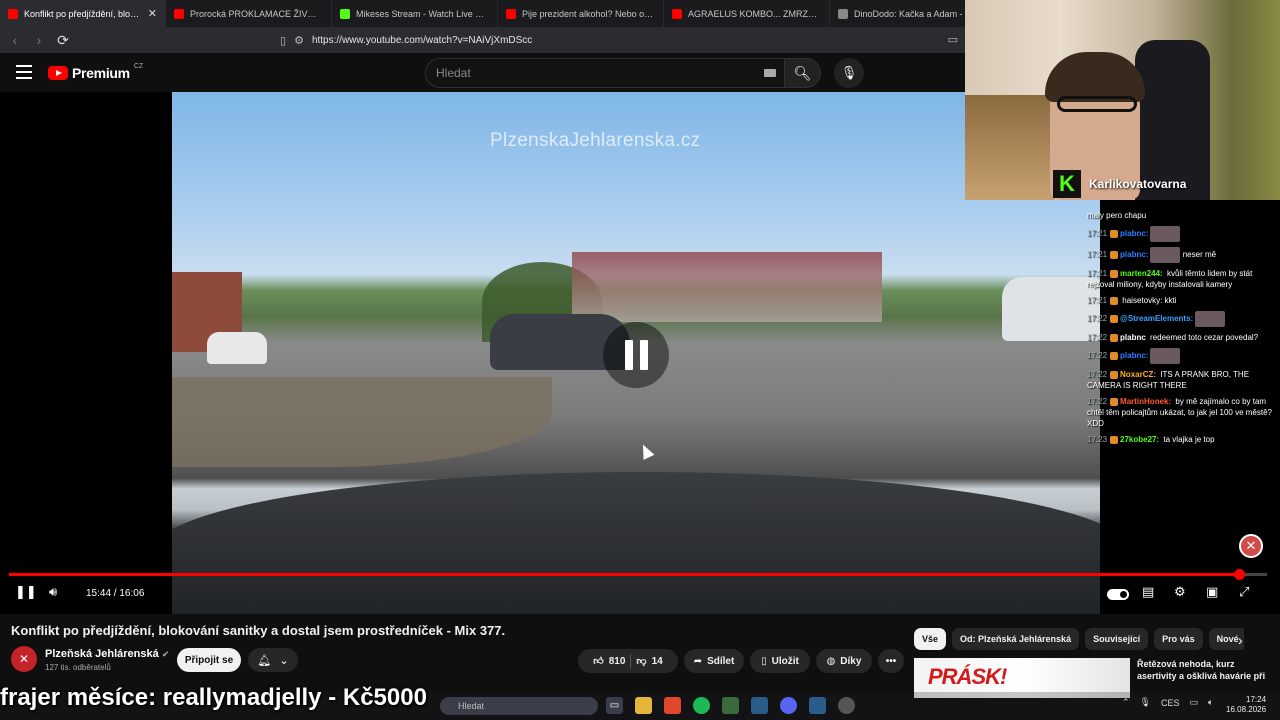  Describe the element at coordinates (1194, 702) in the screenshot. I see `tray-network-icon: ▭` at that location.